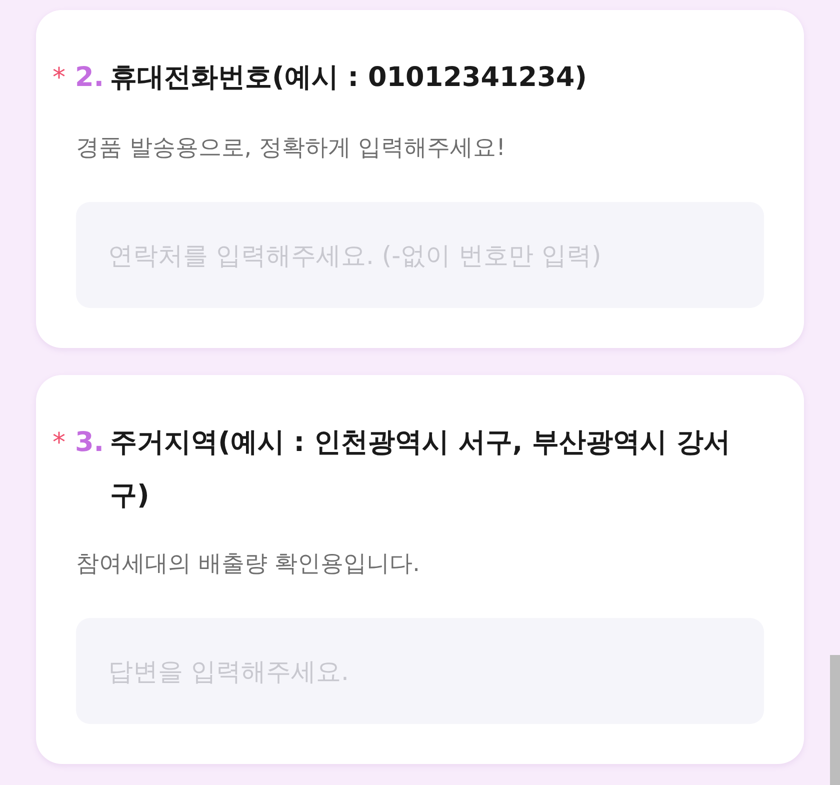  I want to click on question-description: 경품 발송용으로, 정확하게 입력해주세요!, so click(291, 148).